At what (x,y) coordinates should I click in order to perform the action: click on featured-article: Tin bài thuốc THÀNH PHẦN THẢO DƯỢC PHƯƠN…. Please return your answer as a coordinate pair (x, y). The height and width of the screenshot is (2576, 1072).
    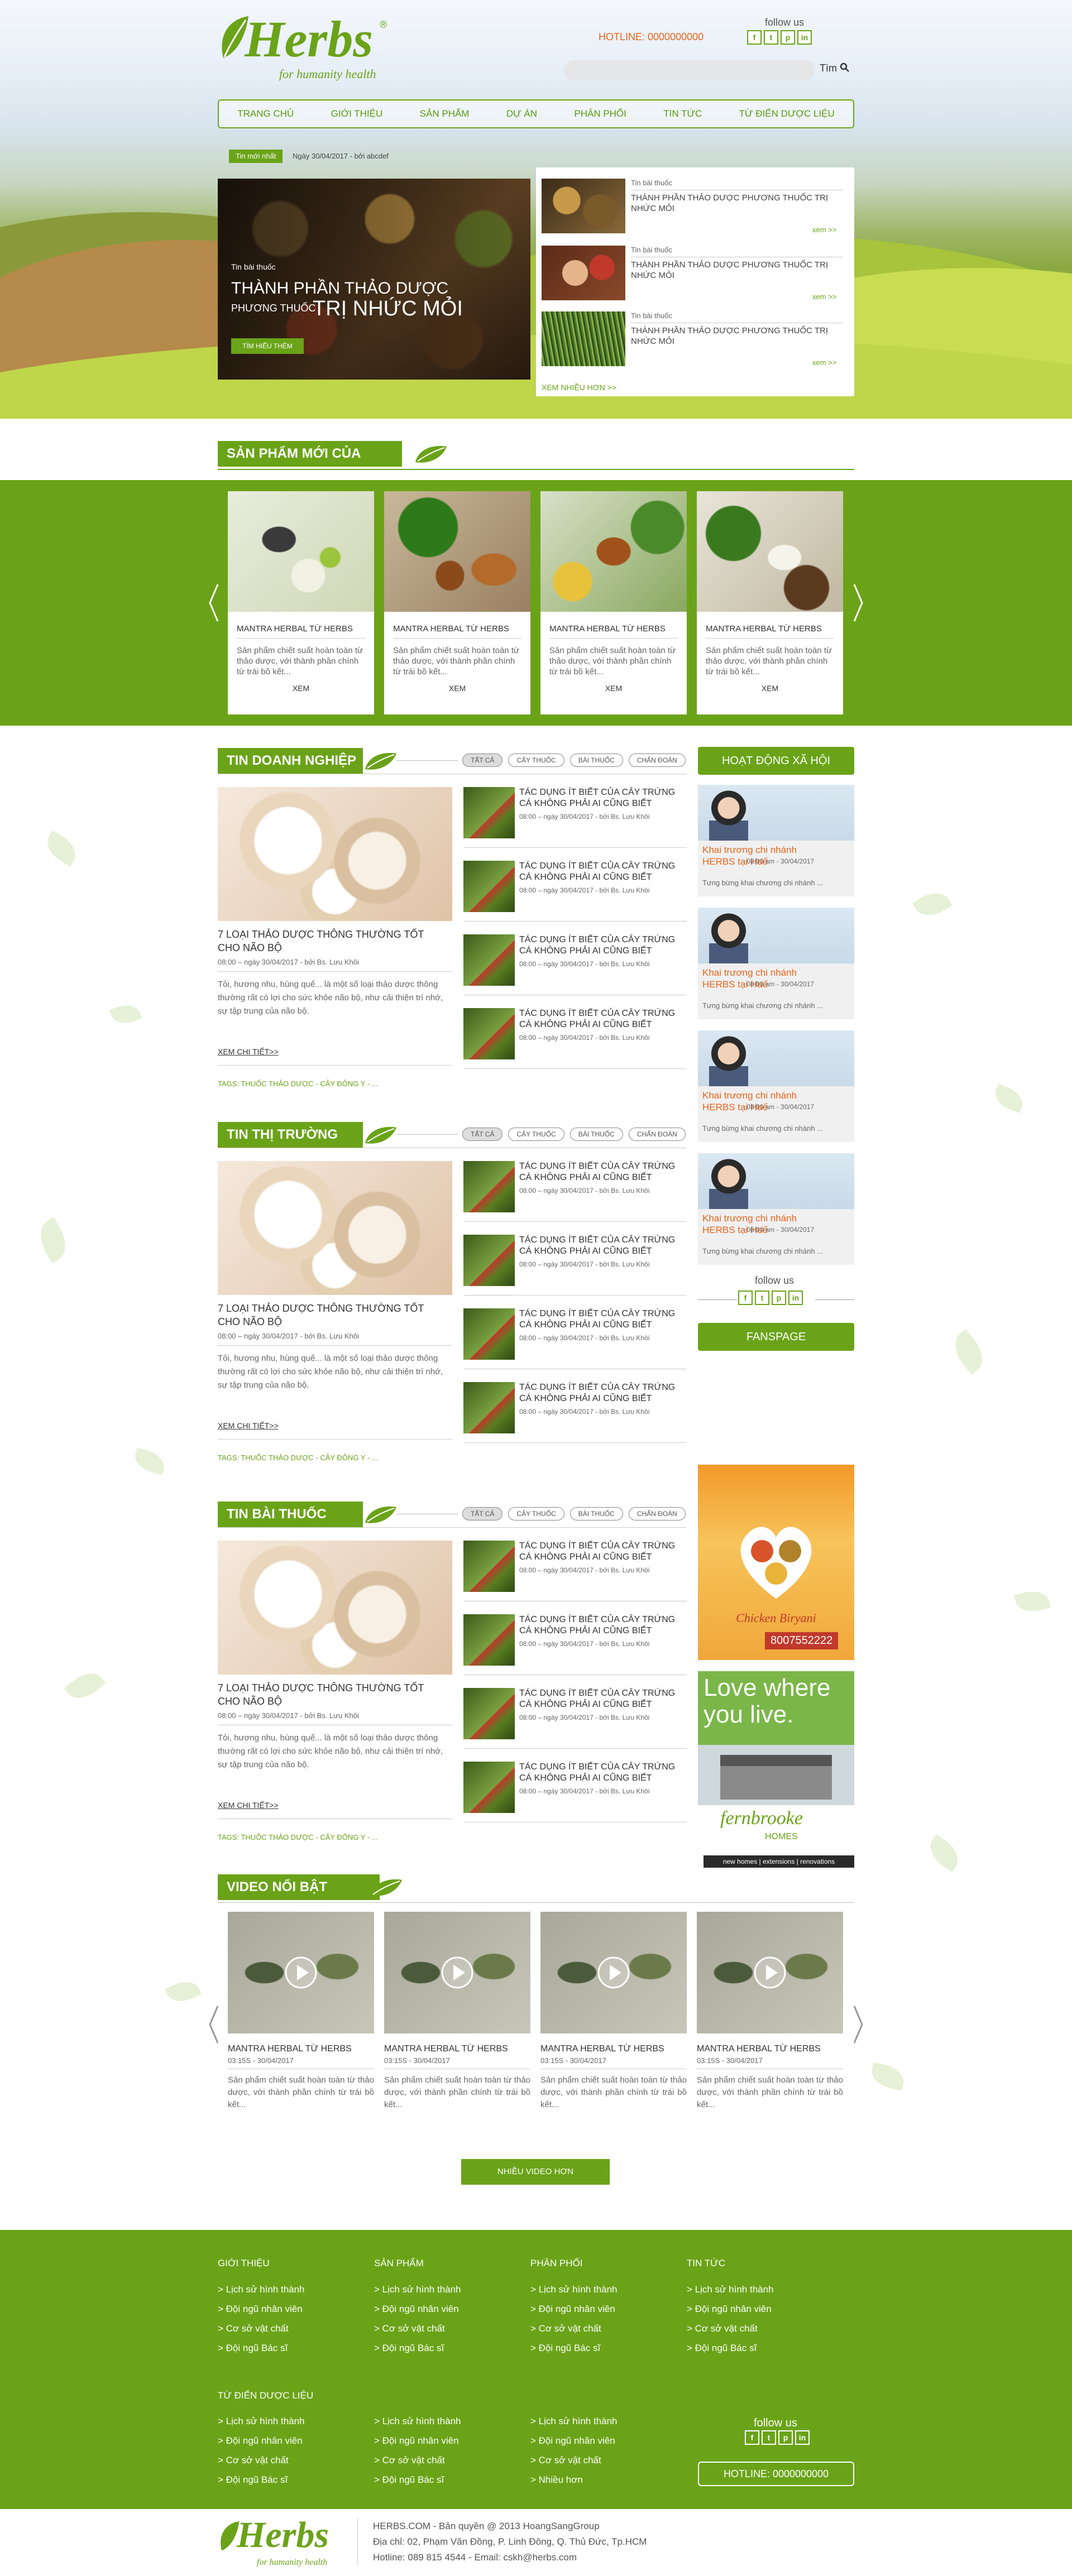
    Looking at the image, I should click on (374, 279).